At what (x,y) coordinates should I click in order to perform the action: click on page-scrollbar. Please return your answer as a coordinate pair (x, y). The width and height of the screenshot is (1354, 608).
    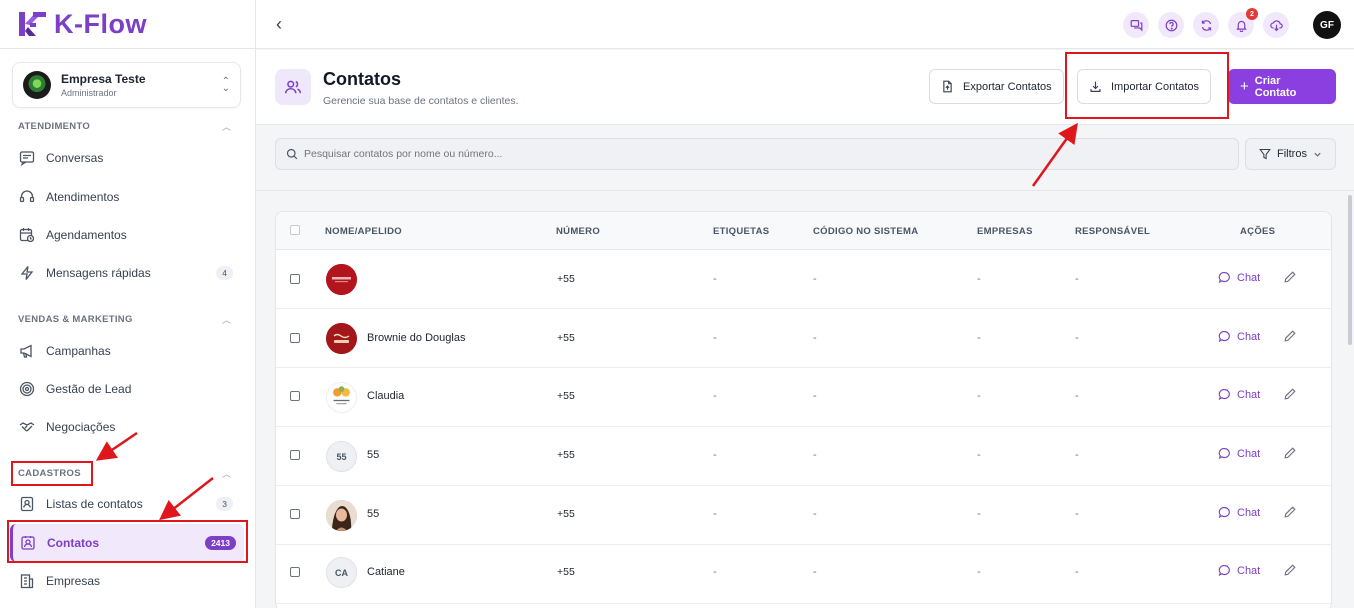
    Looking at the image, I should click on (1350, 270).